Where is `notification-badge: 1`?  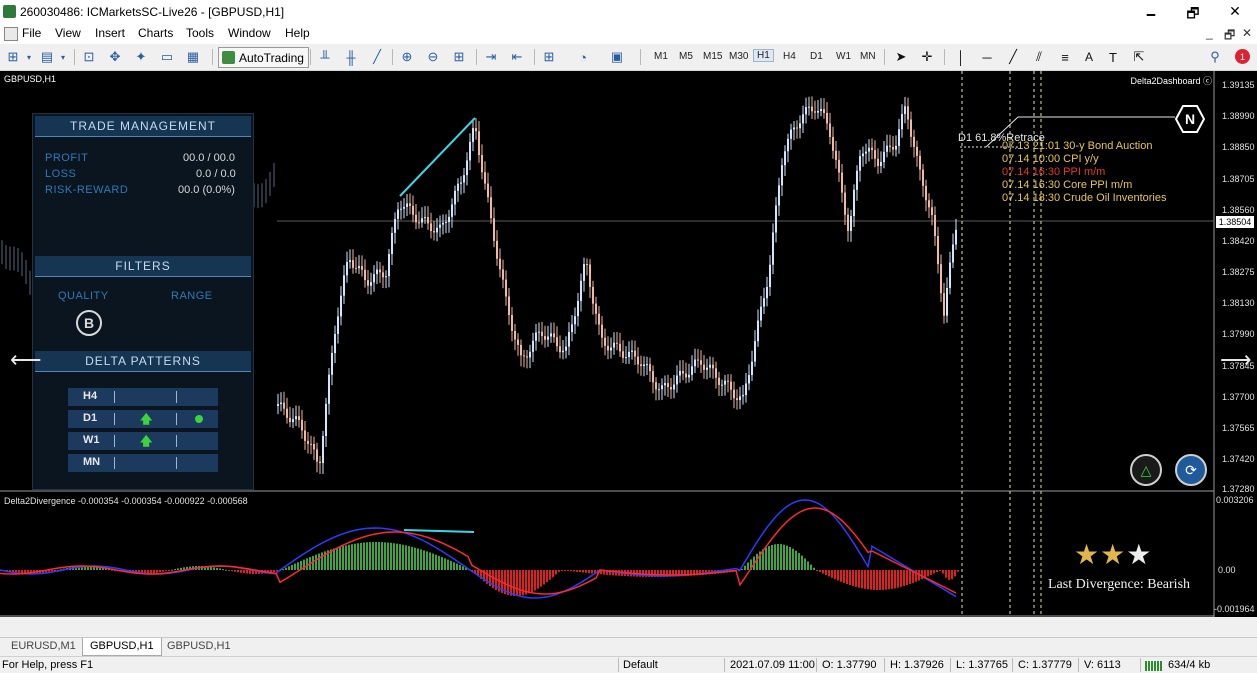
notification-badge: 1 is located at coordinates (1242, 56).